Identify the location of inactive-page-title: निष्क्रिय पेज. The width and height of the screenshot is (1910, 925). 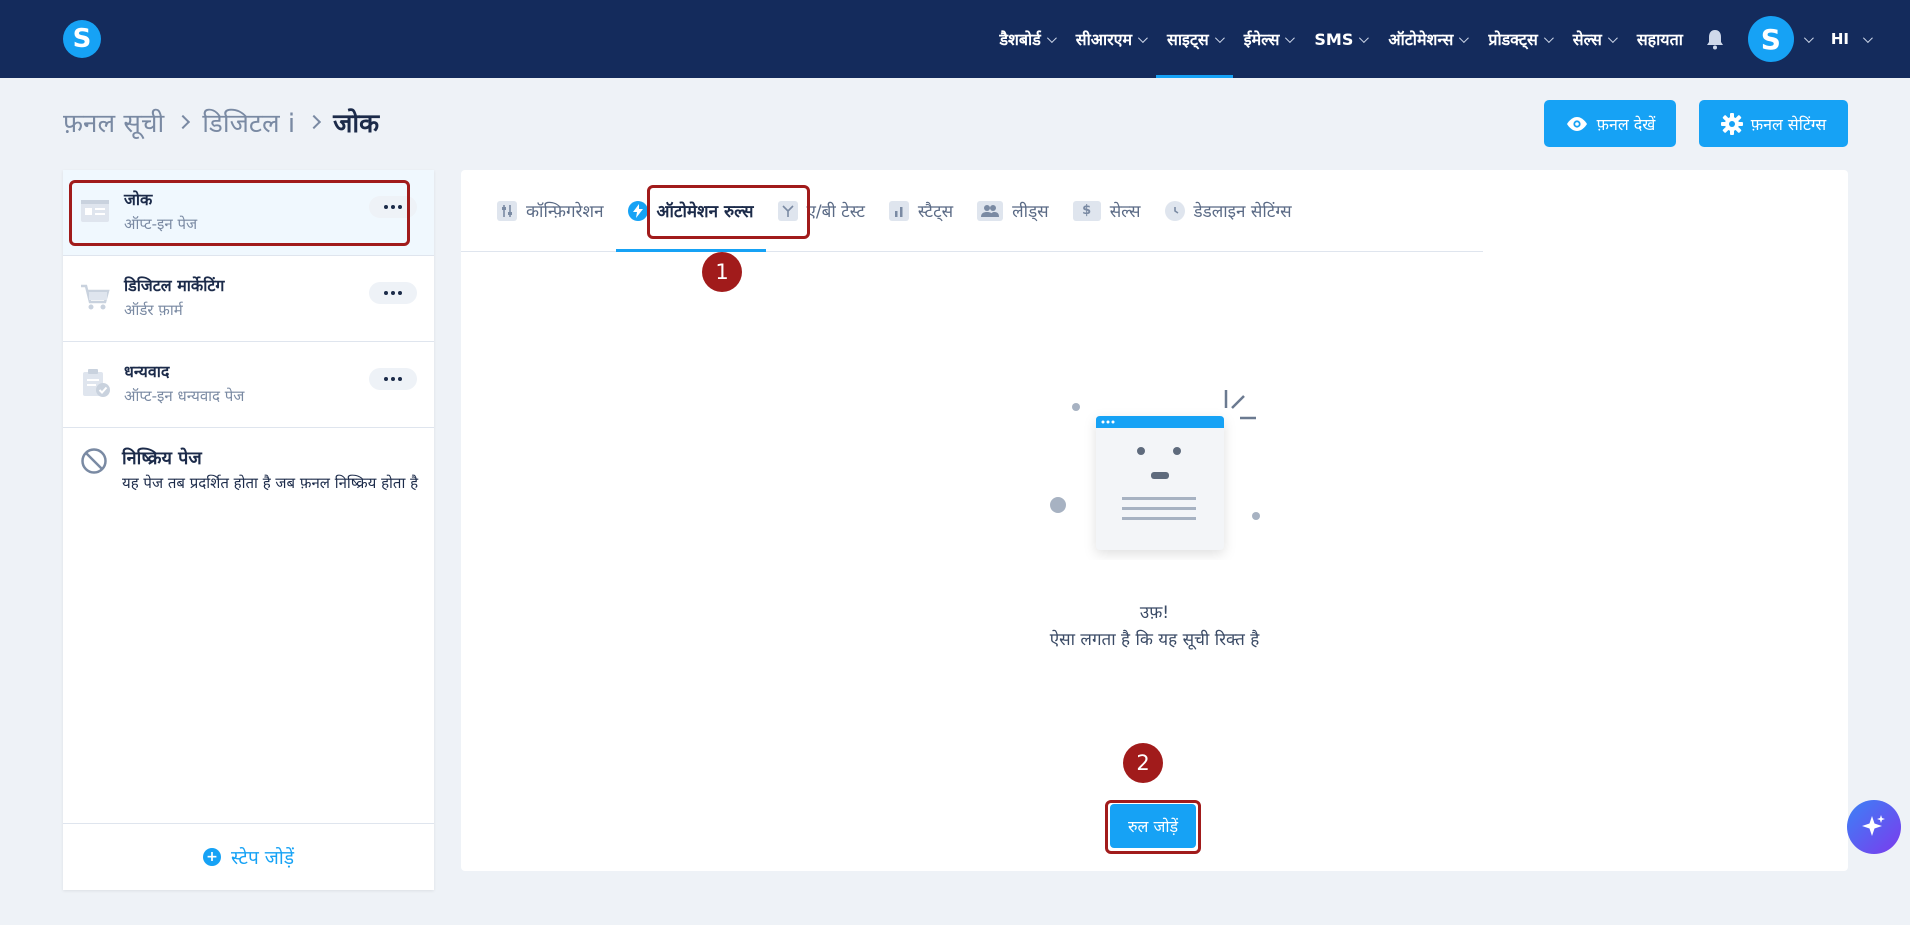
(162, 458).